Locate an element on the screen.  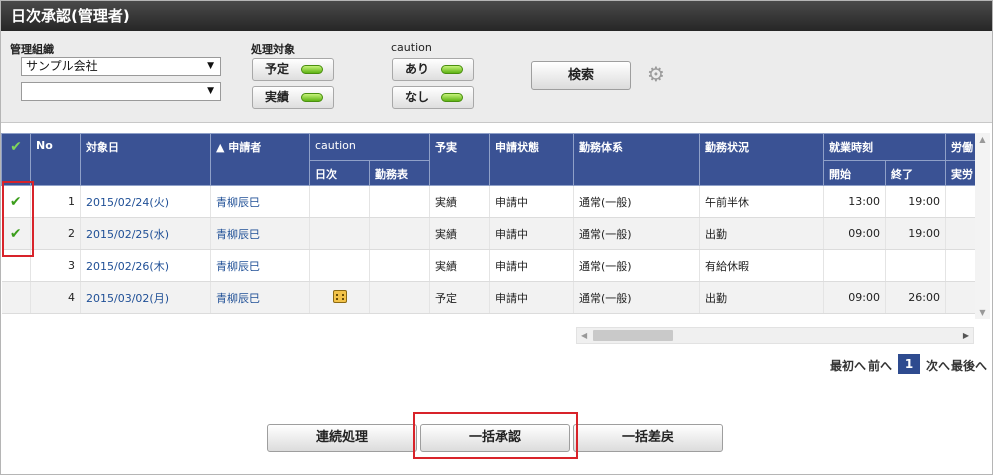
row-plan-actual: 予定 is located at coordinates (459, 297).